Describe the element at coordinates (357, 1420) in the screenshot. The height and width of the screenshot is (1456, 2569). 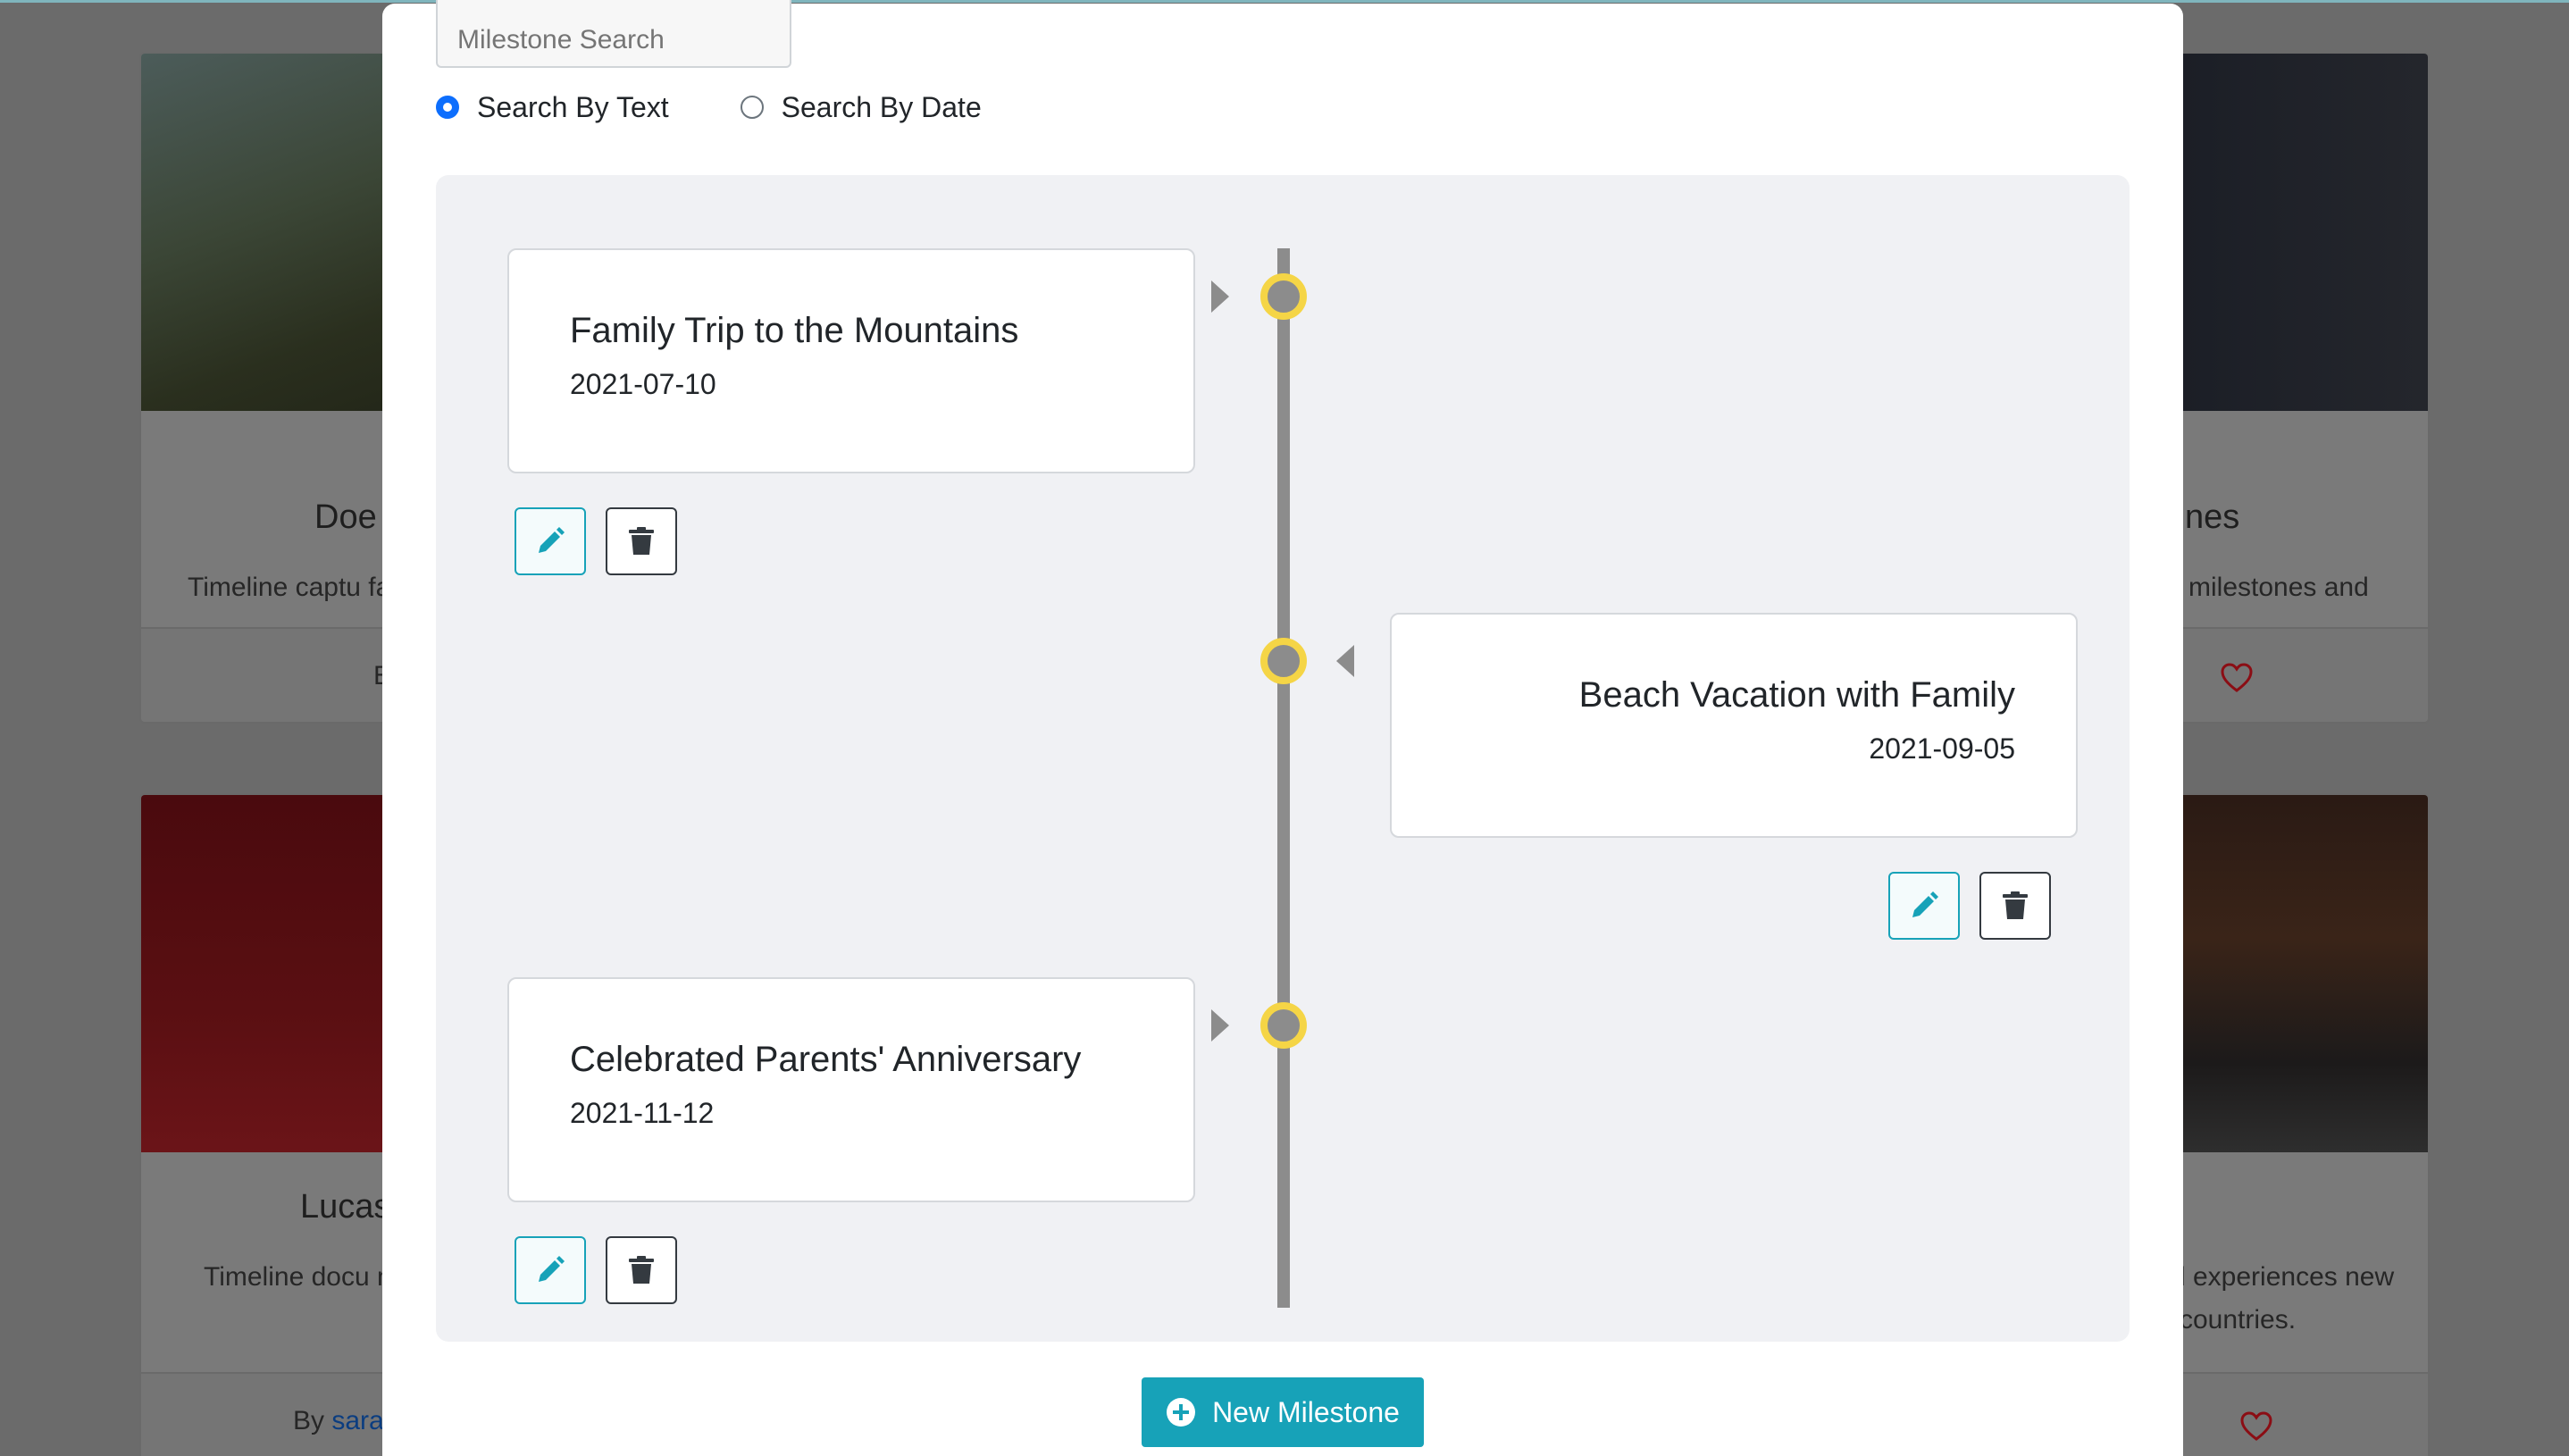
I see `byline-user-link: sara` at that location.